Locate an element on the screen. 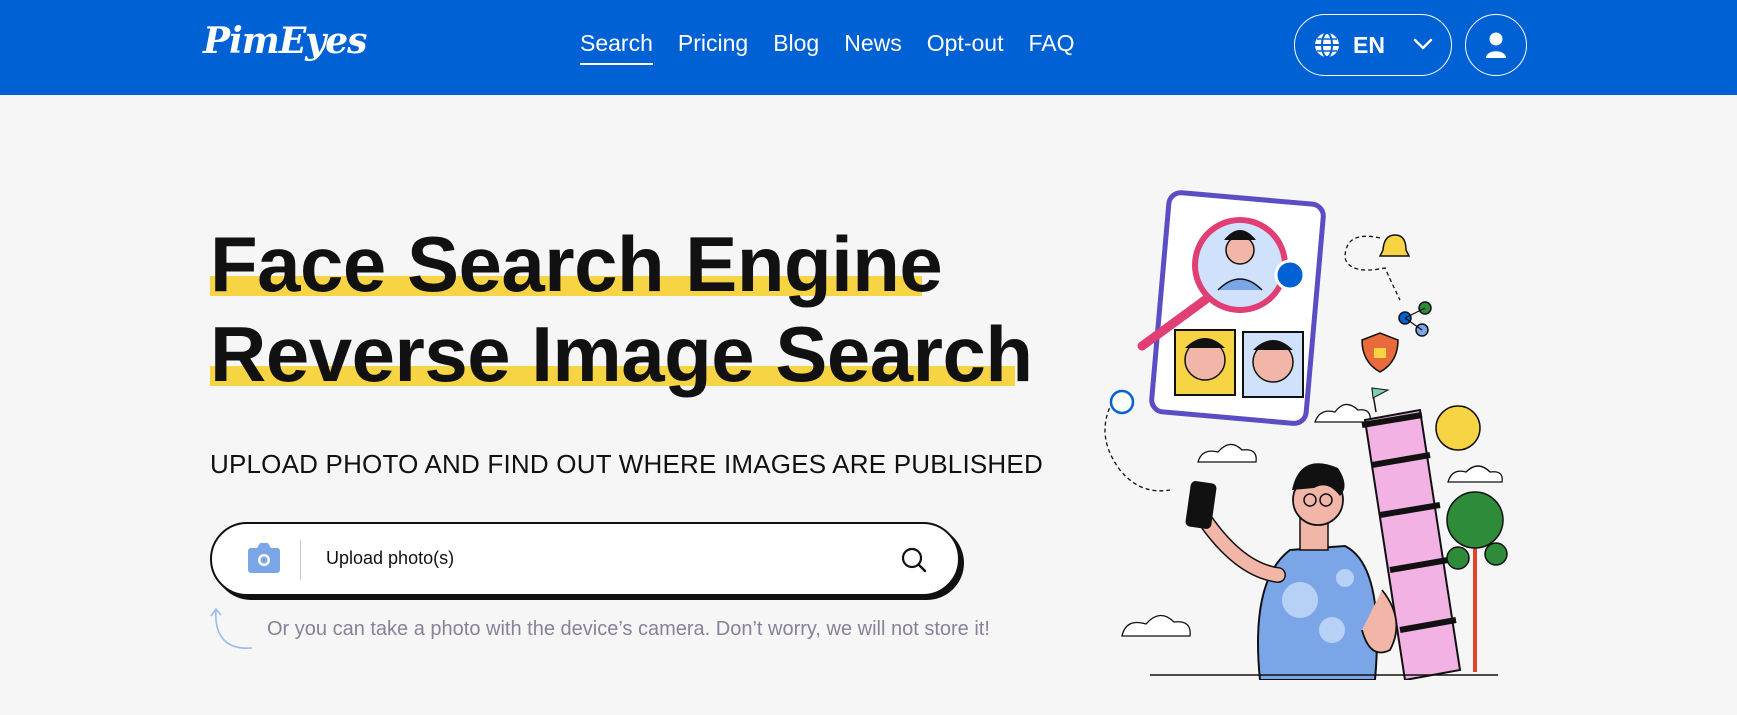 The width and height of the screenshot is (1737, 715). hero-title-line-2: Reverse Image Search is located at coordinates (621, 355).